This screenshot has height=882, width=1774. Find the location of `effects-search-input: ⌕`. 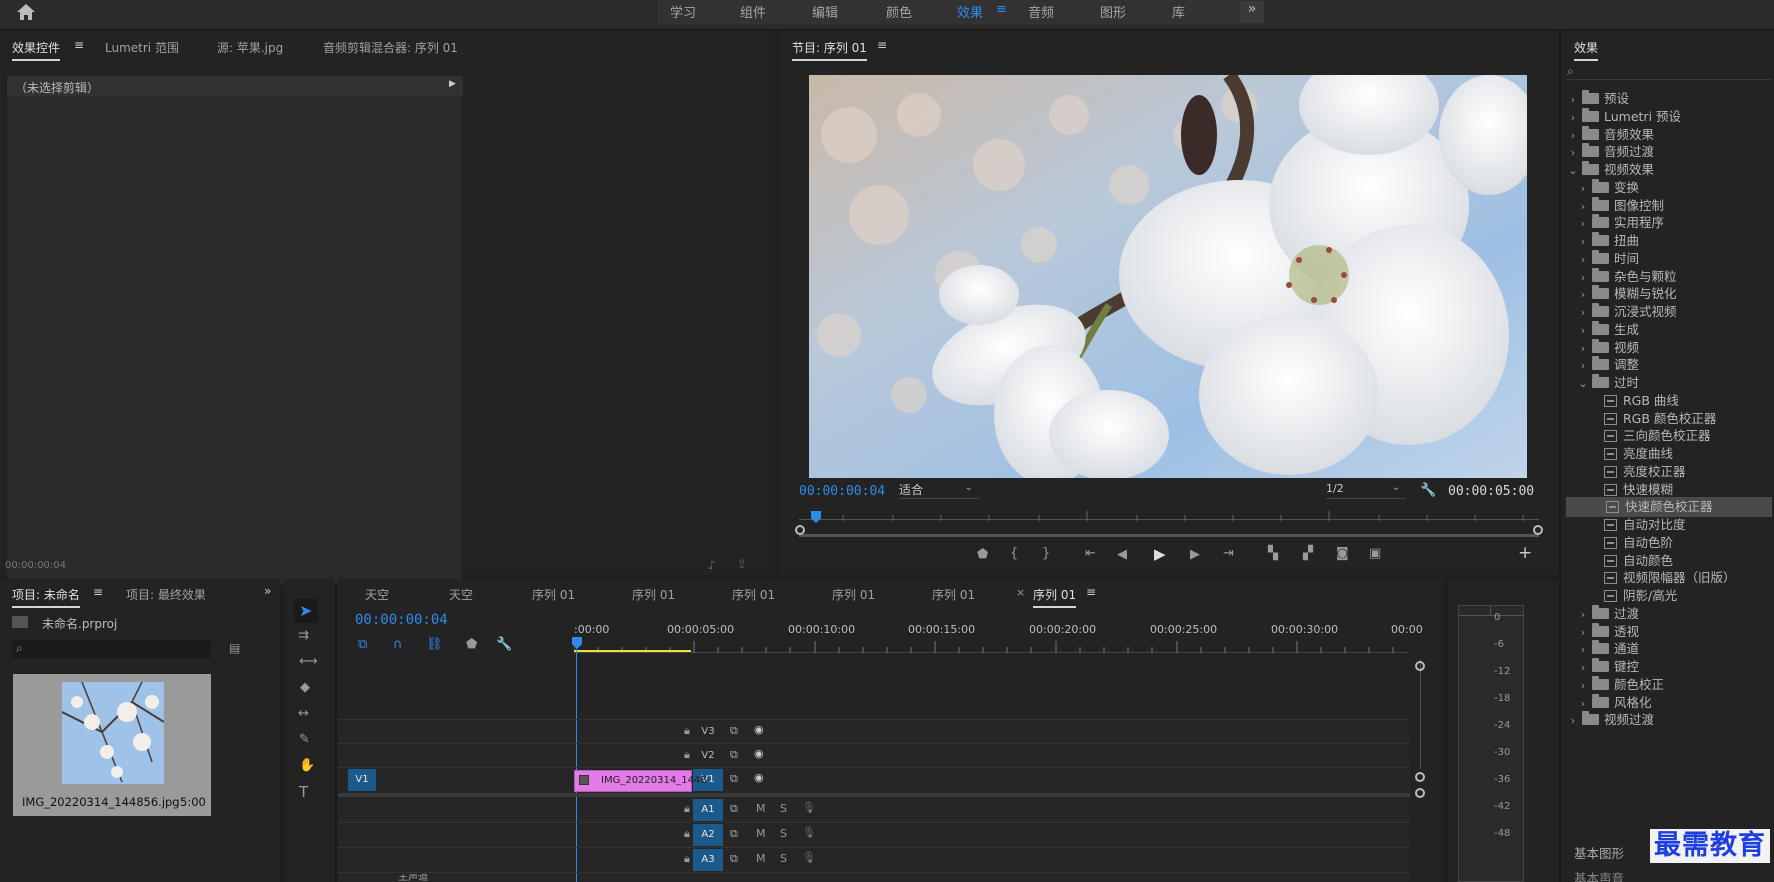

effects-search-input: ⌕ is located at coordinates (1669, 72).